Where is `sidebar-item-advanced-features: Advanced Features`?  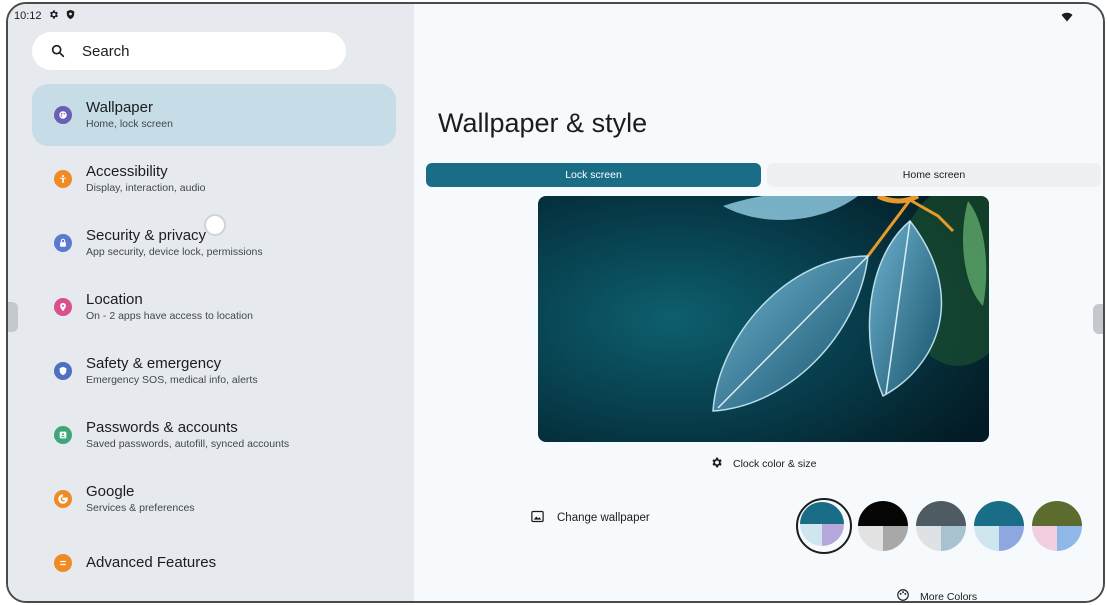 sidebar-item-advanced-features: Advanced Features is located at coordinates (214, 563).